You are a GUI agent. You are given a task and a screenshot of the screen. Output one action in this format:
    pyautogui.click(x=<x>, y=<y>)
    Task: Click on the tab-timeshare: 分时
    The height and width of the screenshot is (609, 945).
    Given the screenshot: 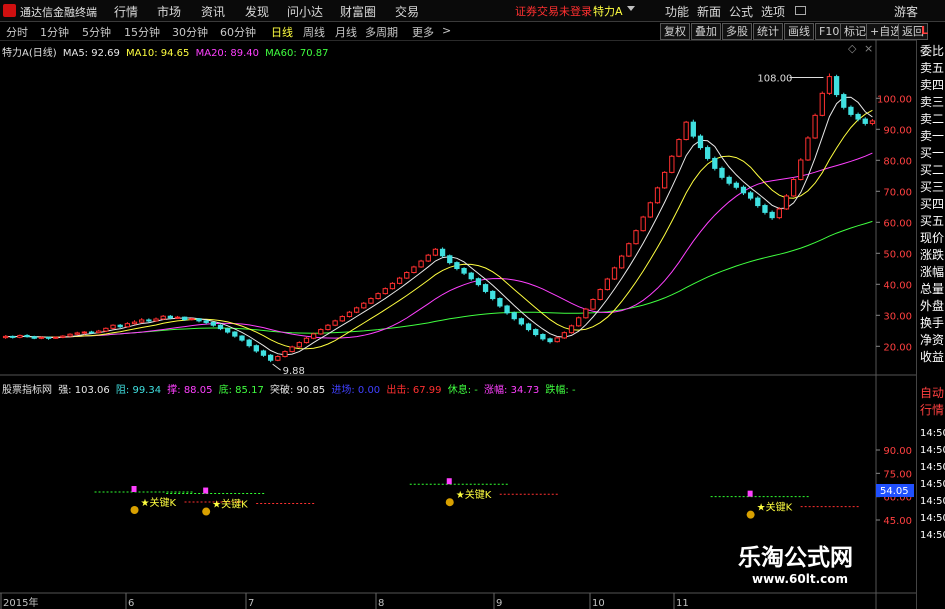 What is the action you would take?
    pyautogui.click(x=17, y=32)
    